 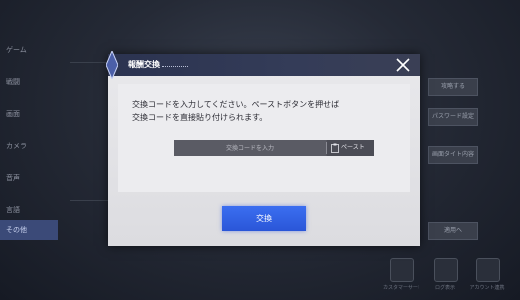 What do you see at coordinates (29, 210) in the screenshot?
I see `sidebar-item-language: 言語` at bounding box center [29, 210].